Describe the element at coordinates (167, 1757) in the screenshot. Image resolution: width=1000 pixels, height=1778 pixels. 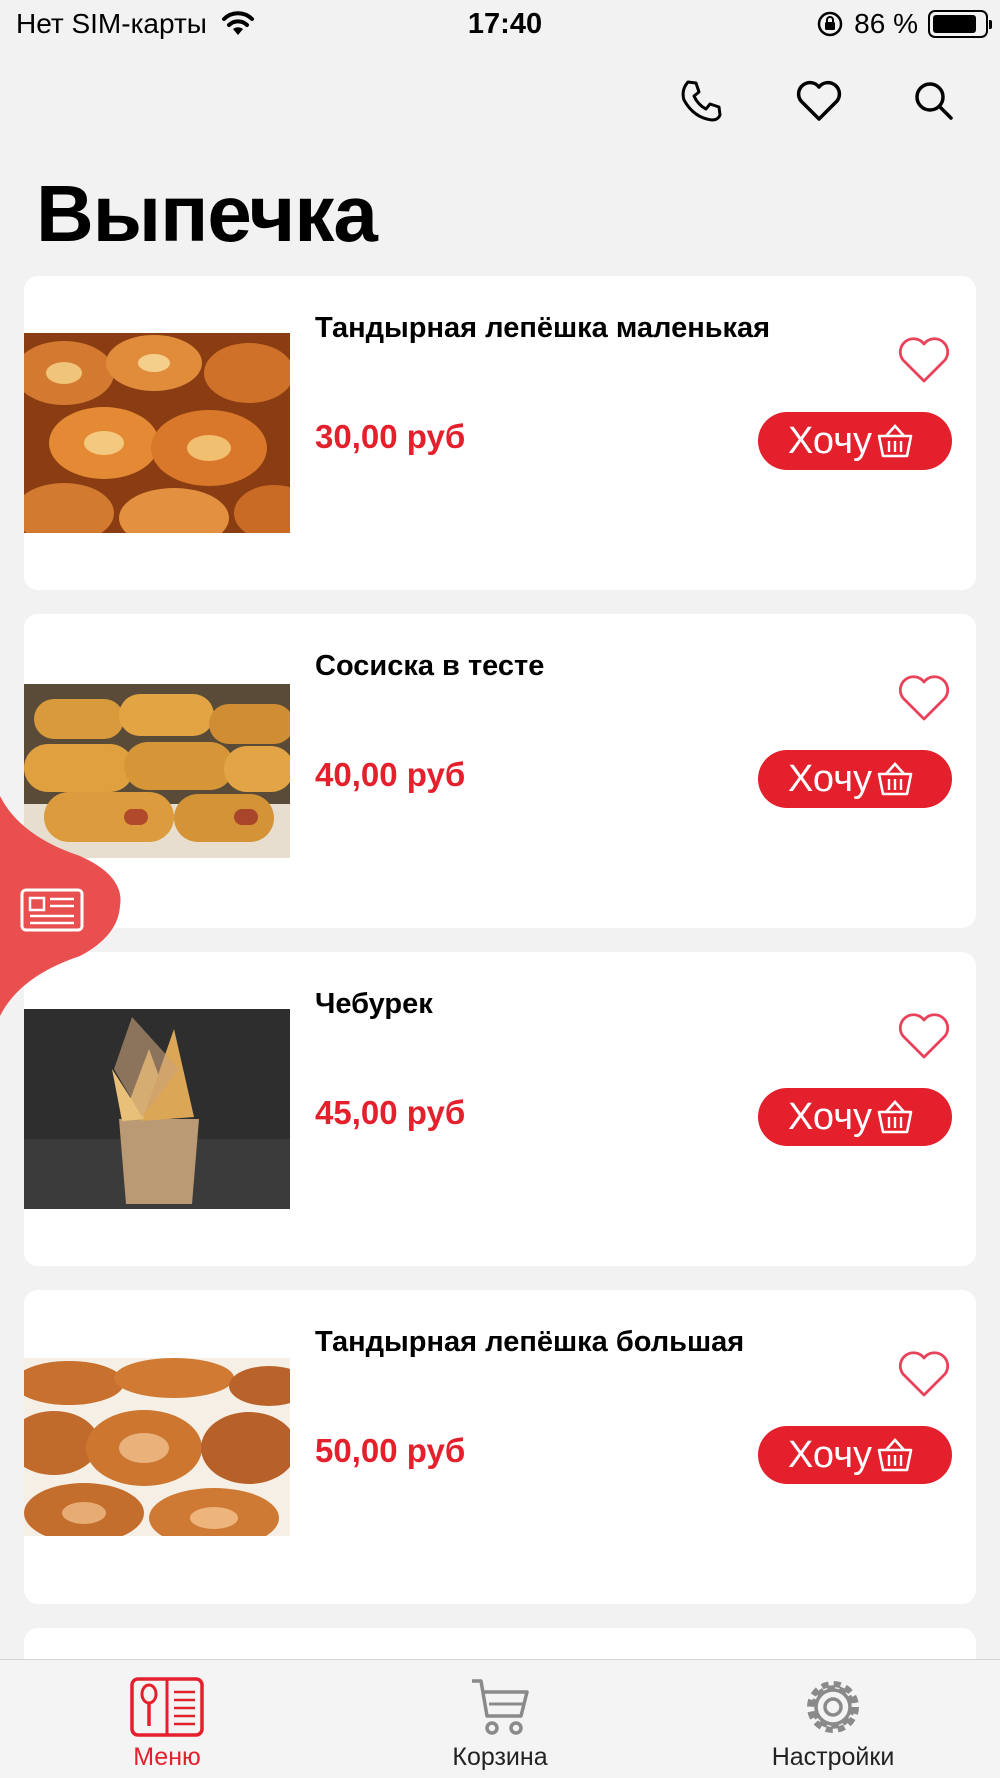
I see `tab-menu-label: Меню` at that location.